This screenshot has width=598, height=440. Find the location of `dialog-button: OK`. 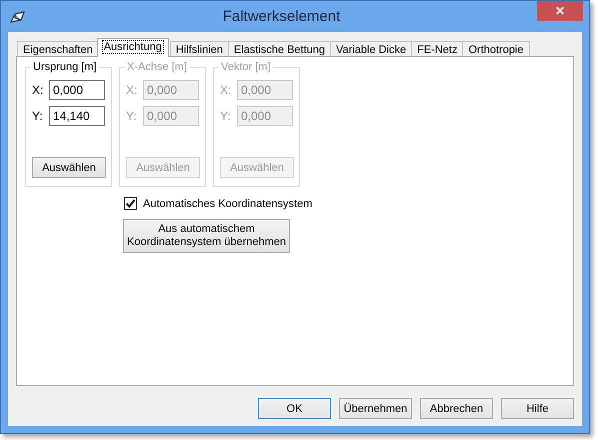

dialog-button: OK is located at coordinates (294, 408).